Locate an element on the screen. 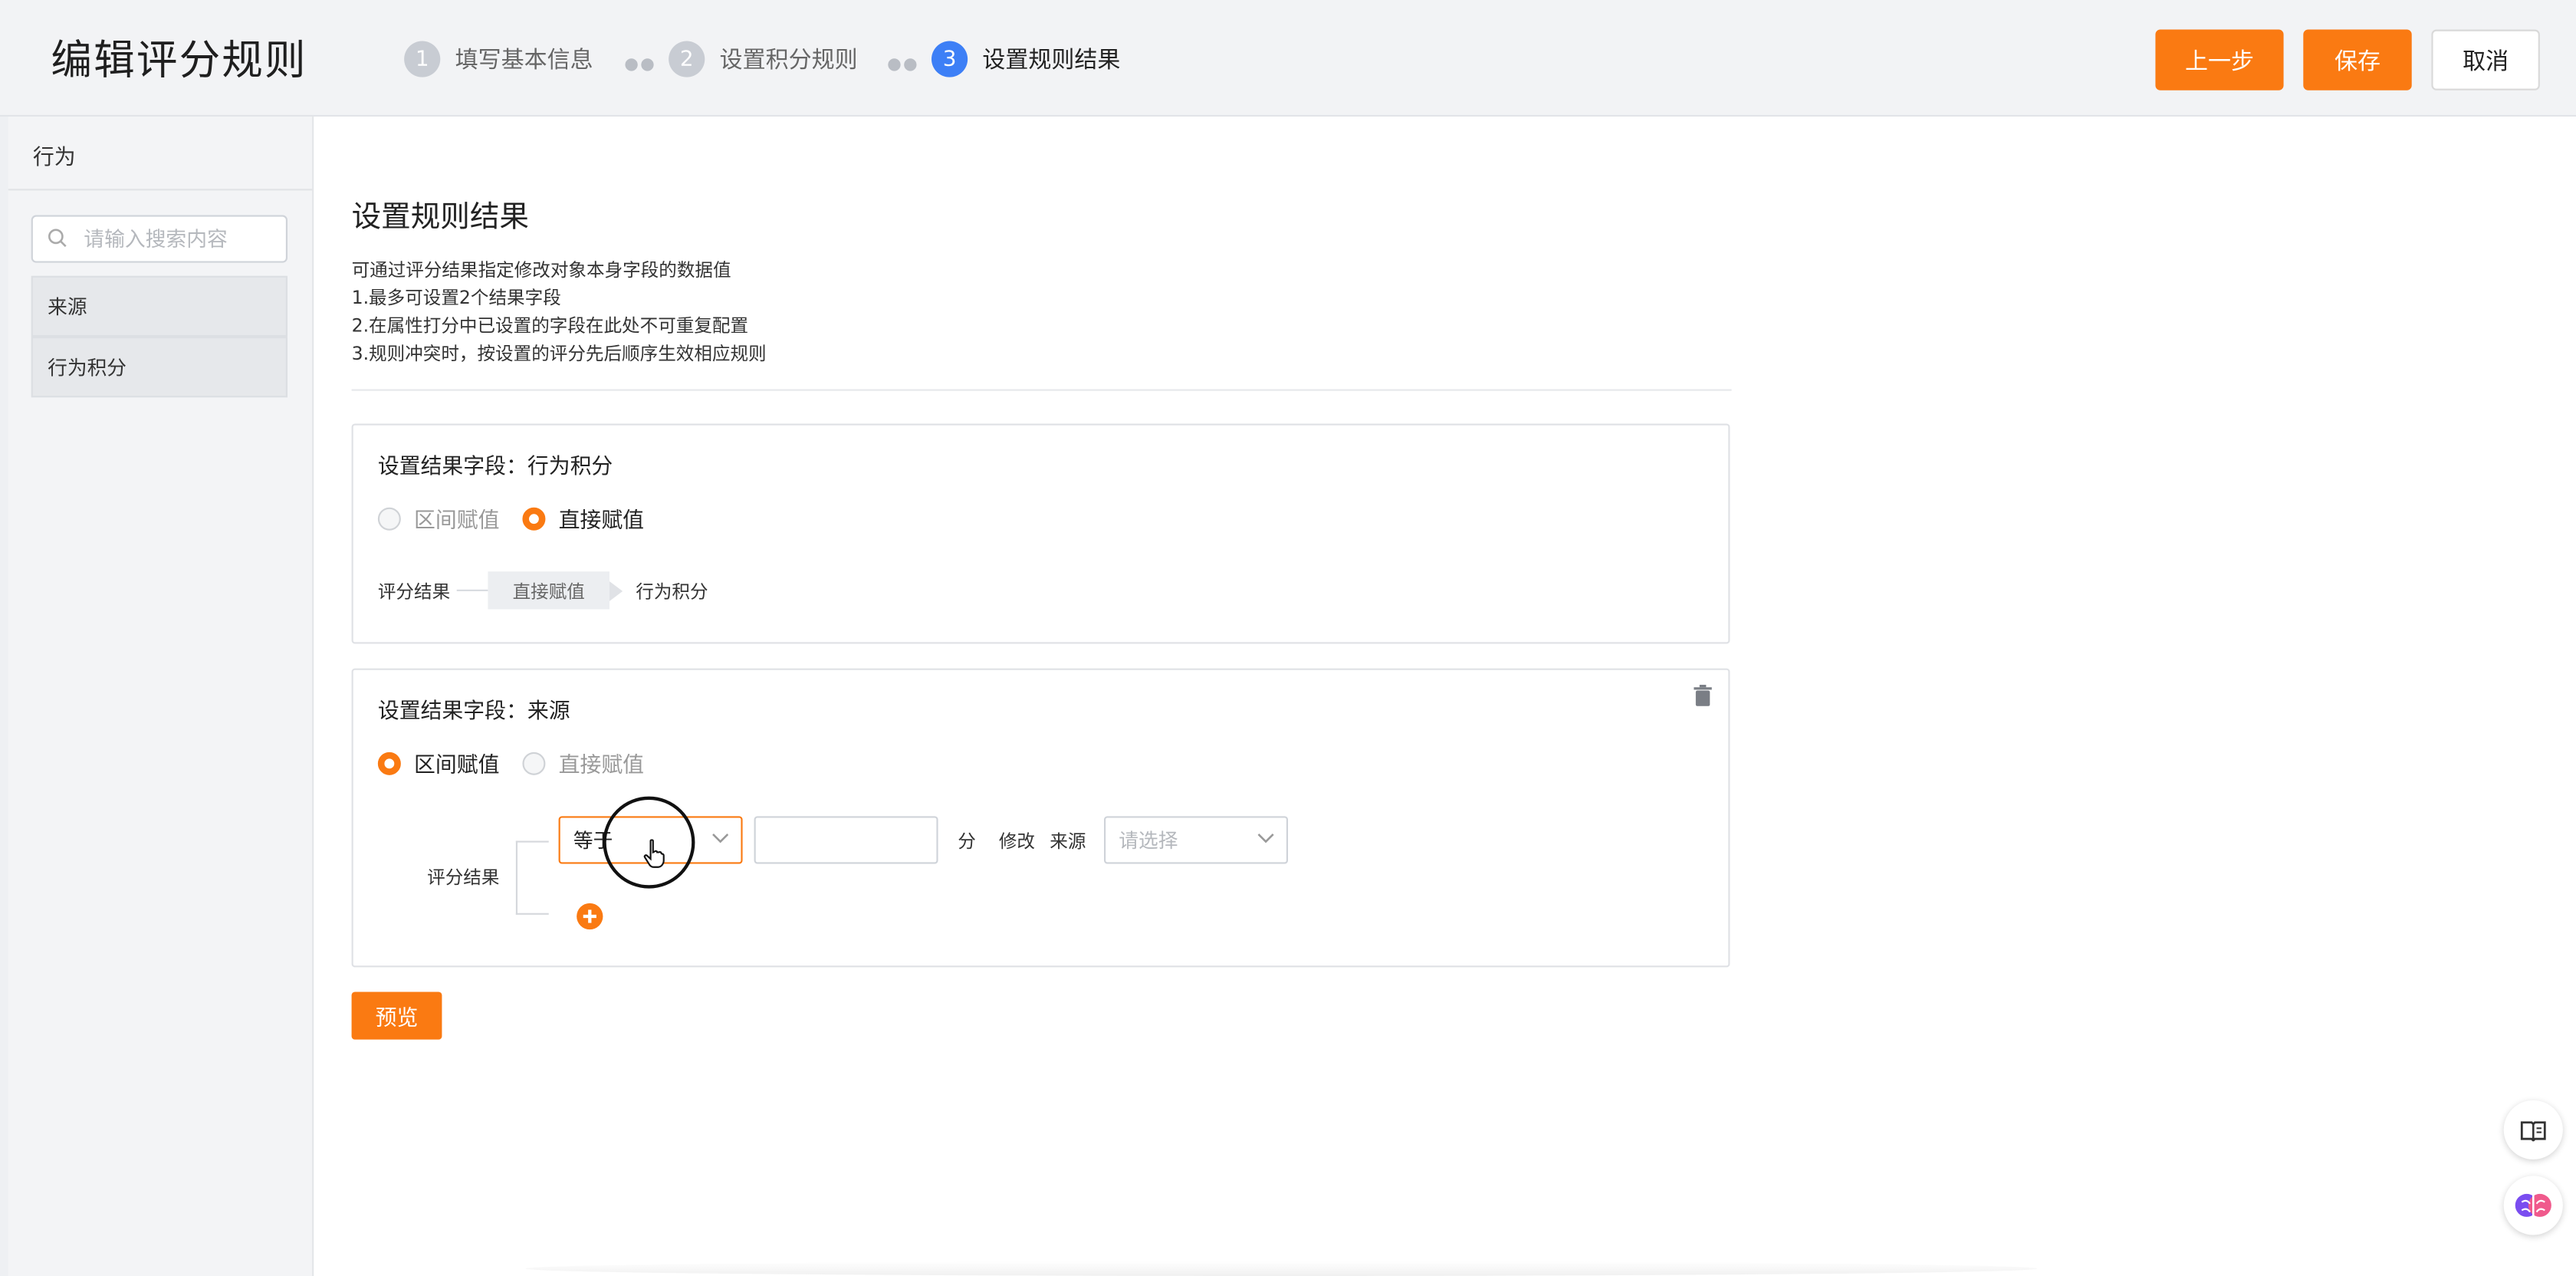 The image size is (2576, 1276). target-value-select: 请选择 is located at coordinates (1196, 840).